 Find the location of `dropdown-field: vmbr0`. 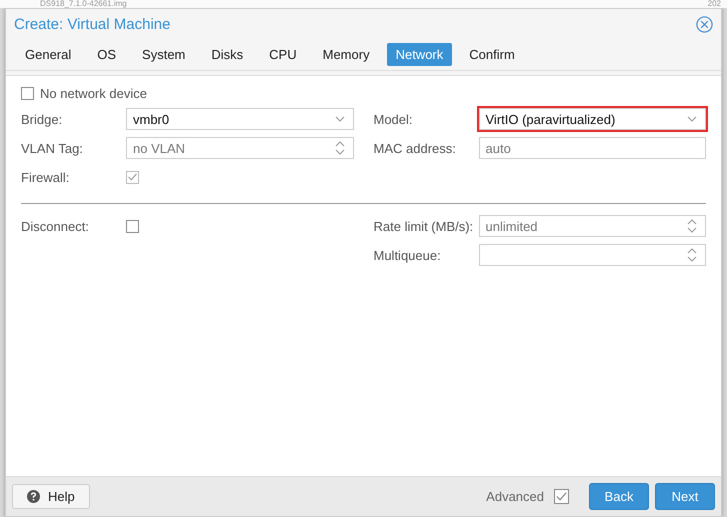

dropdown-field: vmbr0 is located at coordinates (240, 119).